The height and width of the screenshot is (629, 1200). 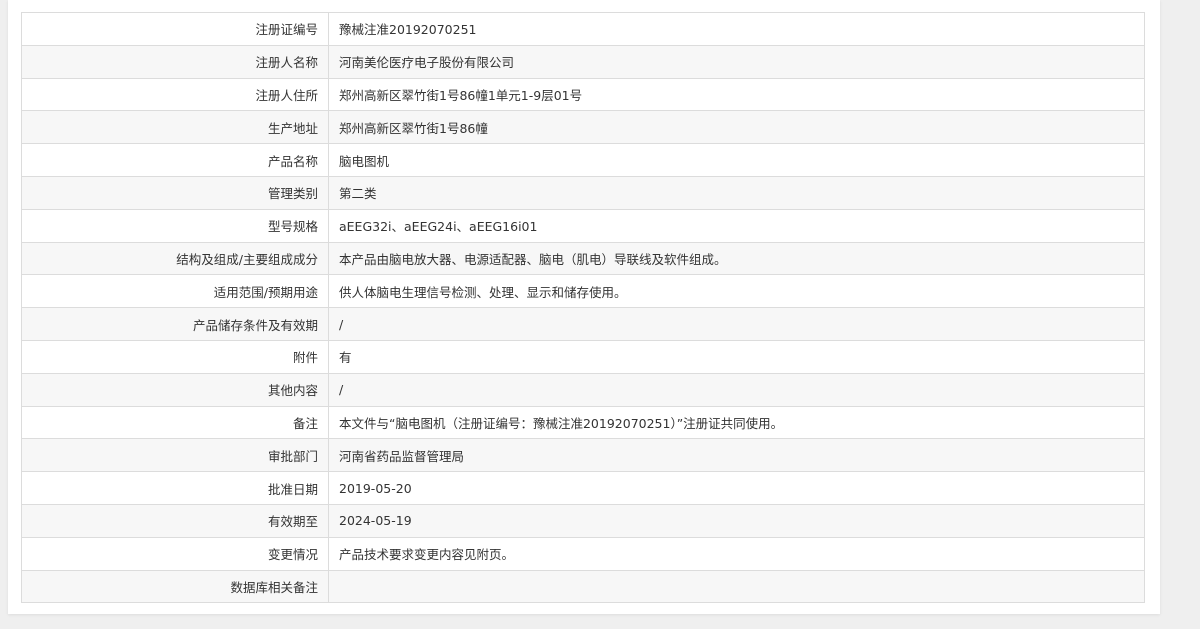 What do you see at coordinates (736, 455) in the screenshot?
I see `row-value: 河南省药品监督管理局` at bounding box center [736, 455].